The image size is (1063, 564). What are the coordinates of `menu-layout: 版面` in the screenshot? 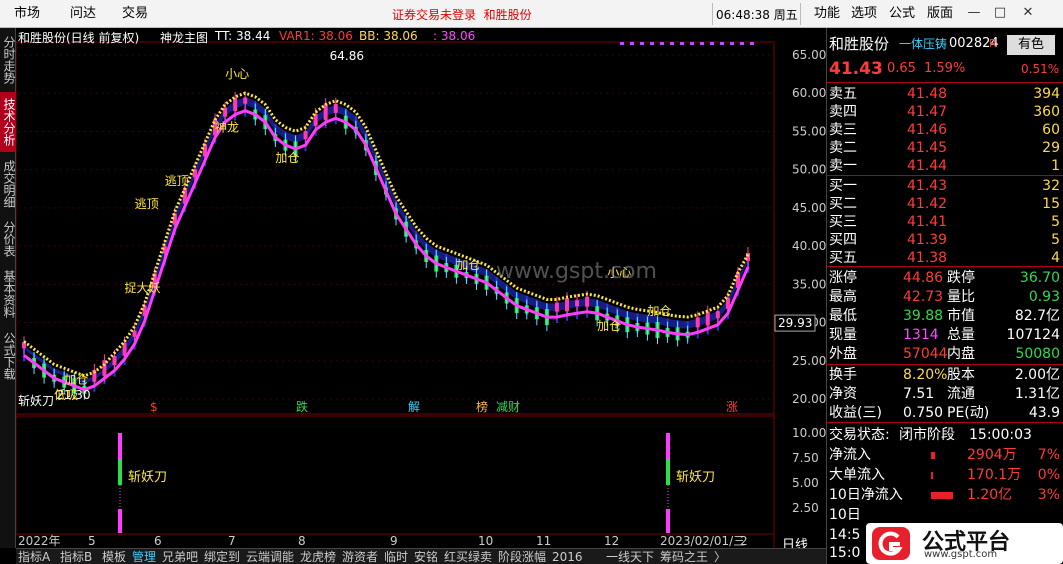 It's located at (940, 14).